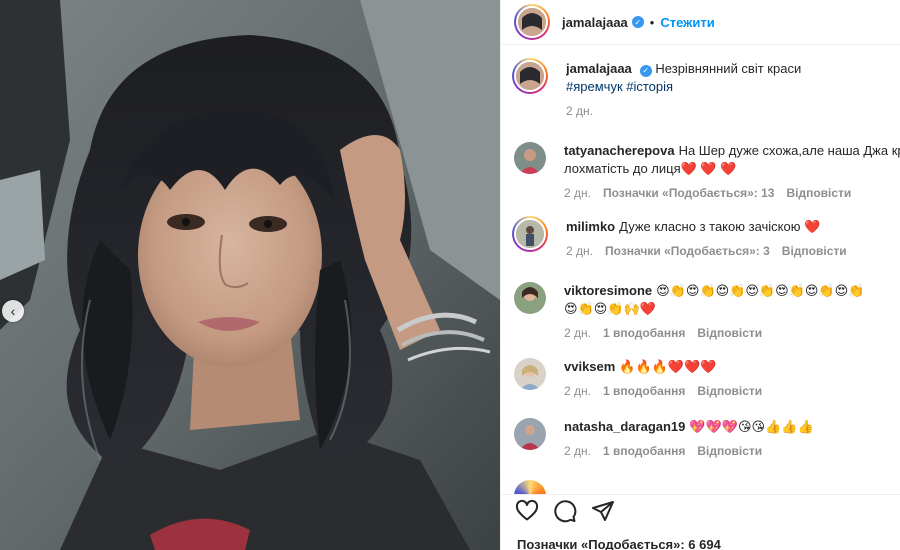 Image resolution: width=900 pixels, height=550 pixels. I want to click on post-header: jamalajaaa ✓ • Стежити, so click(700, 22).